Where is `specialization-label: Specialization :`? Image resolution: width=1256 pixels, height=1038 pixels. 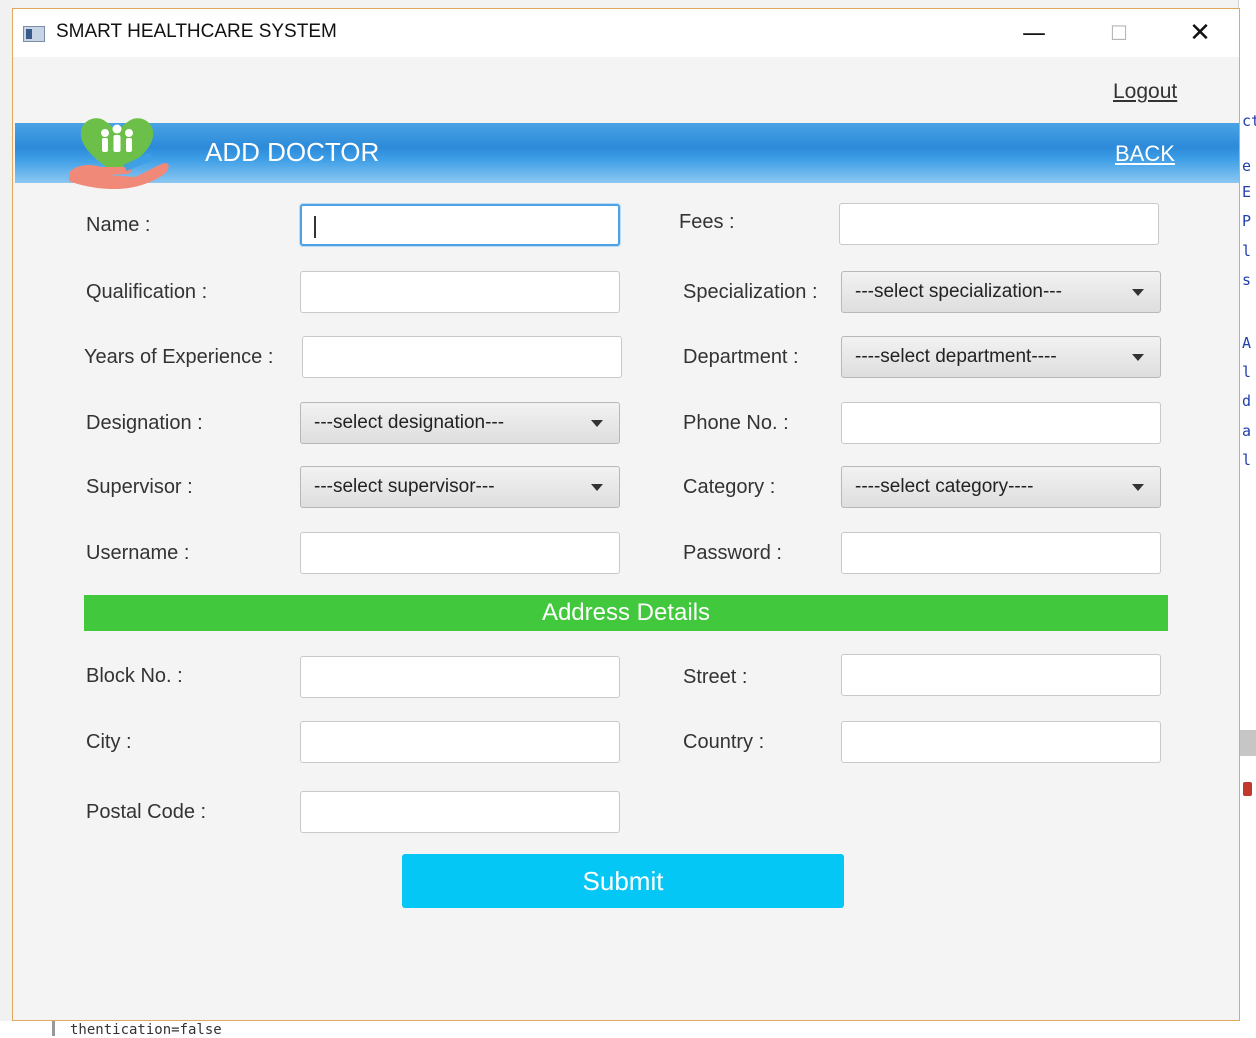
specialization-label: Specialization : is located at coordinates (750, 292).